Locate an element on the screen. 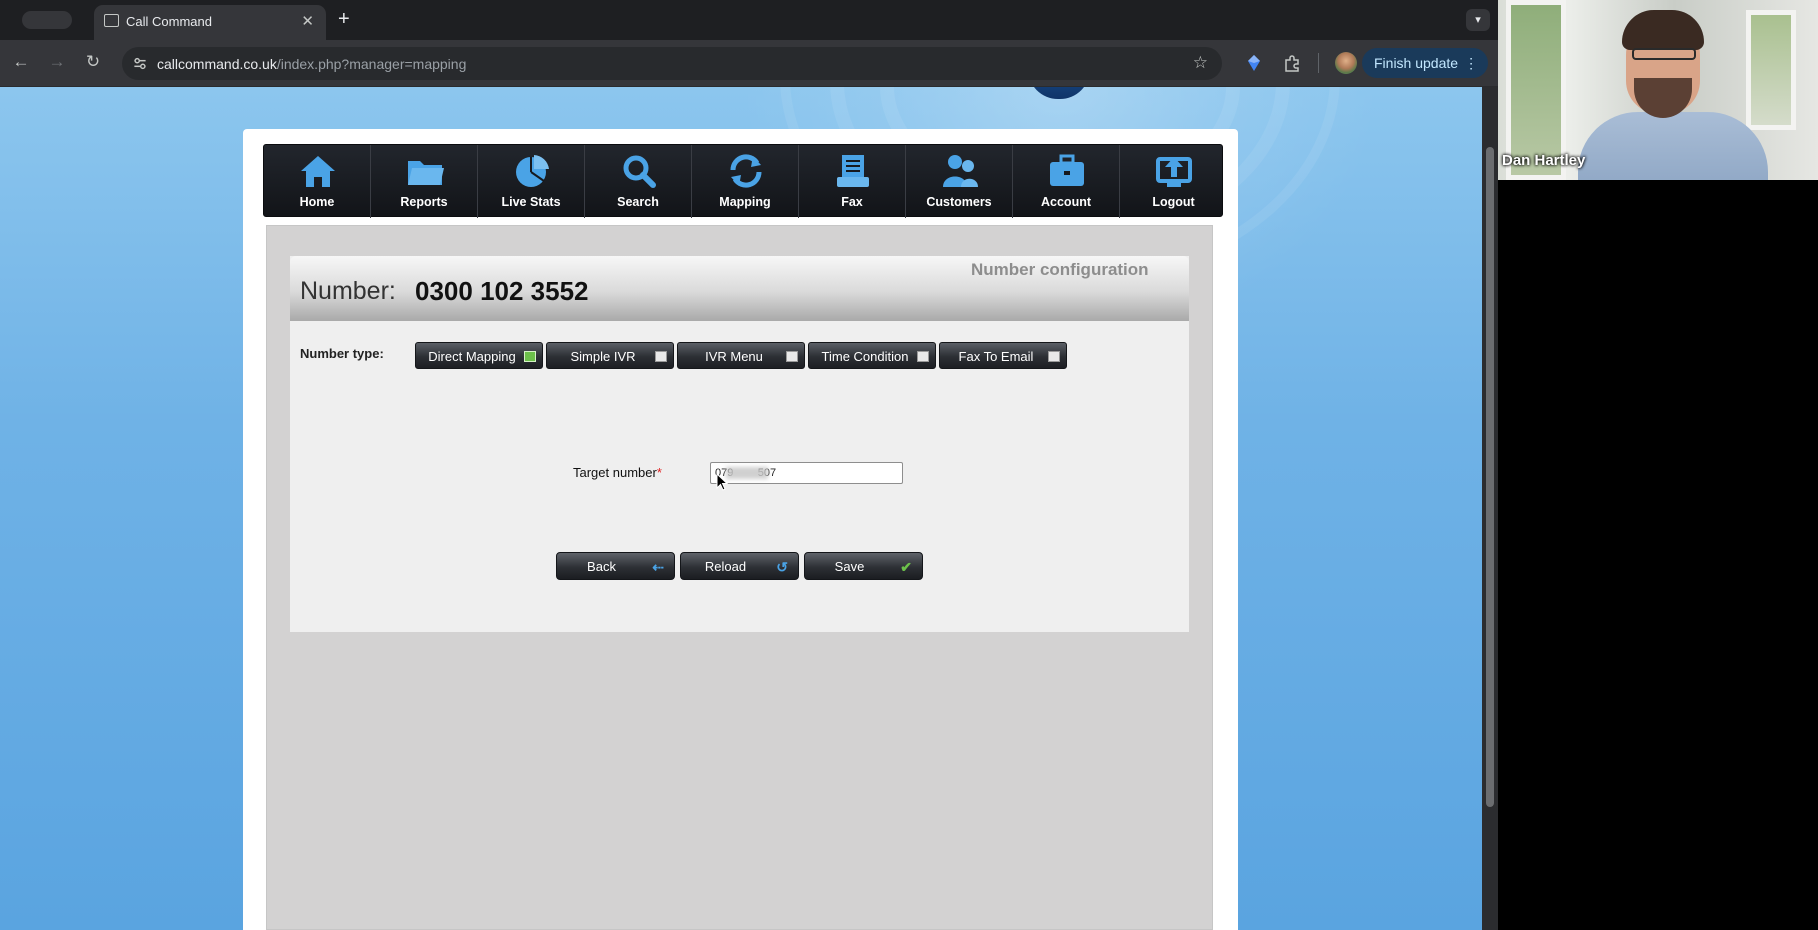 Image resolution: width=1818 pixels, height=930 pixels. nav-reports-label: Reports is located at coordinates (424, 202).